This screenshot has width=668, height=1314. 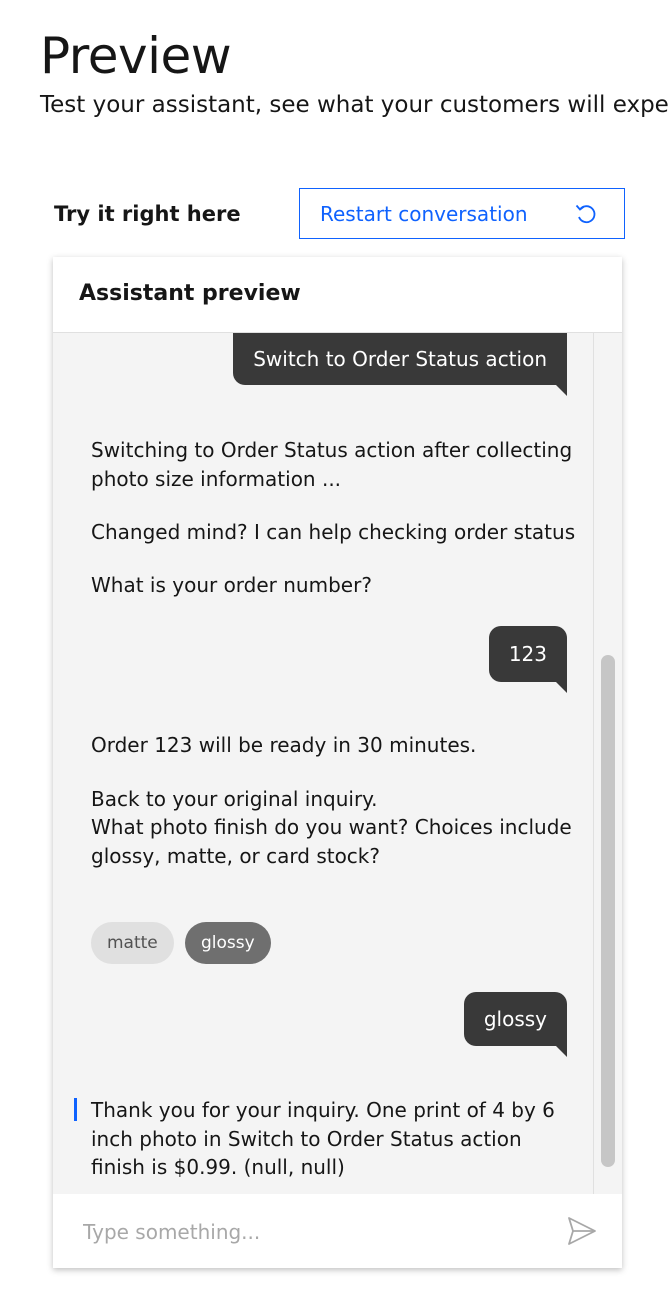 What do you see at coordinates (586, 214) in the screenshot?
I see `restart-icon` at bounding box center [586, 214].